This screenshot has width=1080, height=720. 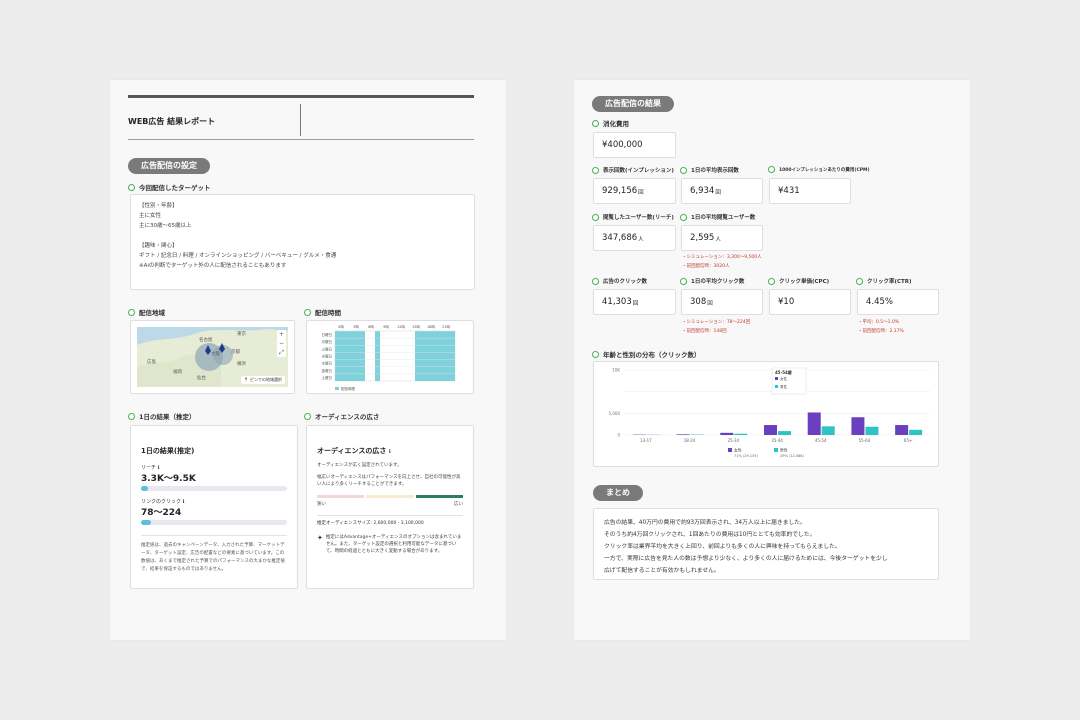 What do you see at coordinates (633, 170) in the screenshot?
I see `impressions-heading: 表示回数(インプレッション)` at bounding box center [633, 170].